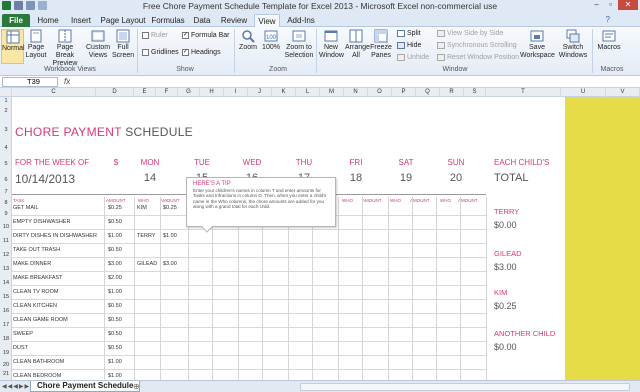 Image resolution: width=640 pixels, height=392 pixels. I want to click on column-header: P, so click(404, 92).